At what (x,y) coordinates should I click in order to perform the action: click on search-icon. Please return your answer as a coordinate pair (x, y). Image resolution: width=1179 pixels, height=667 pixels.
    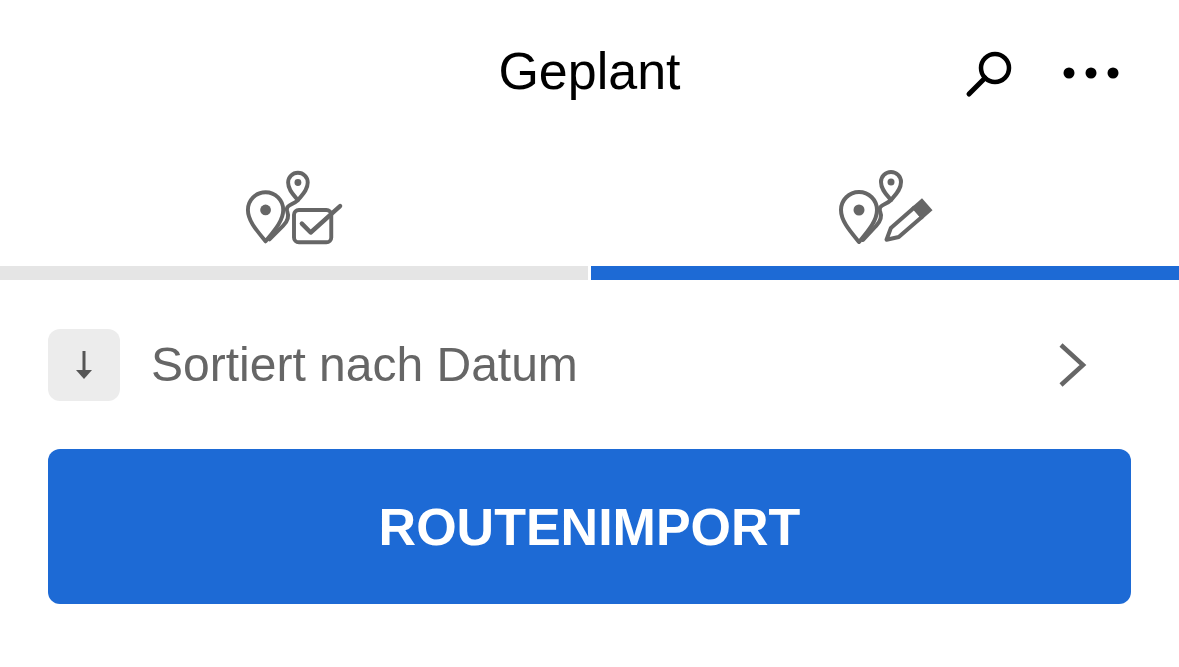
    Looking at the image, I should click on (989, 73).